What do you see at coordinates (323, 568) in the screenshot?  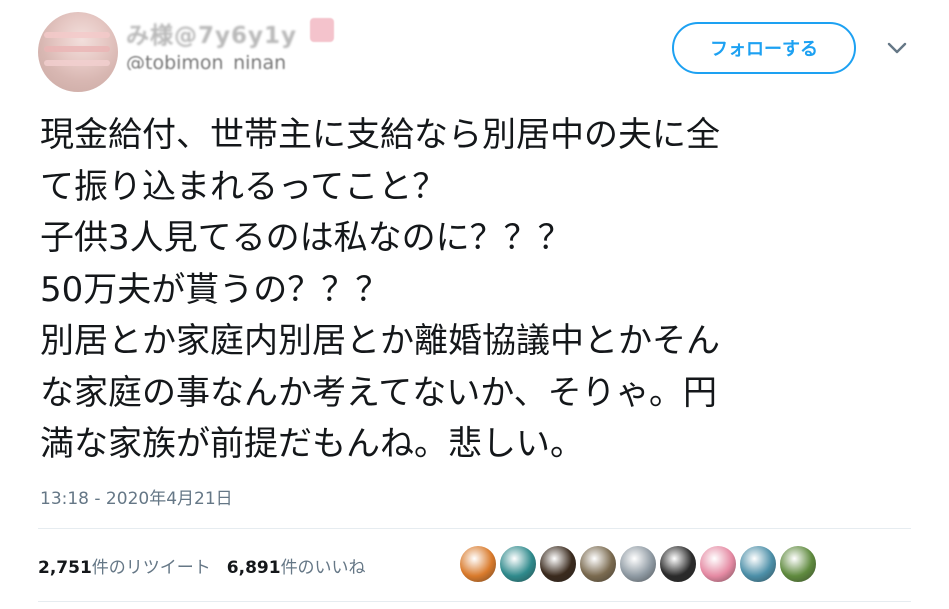 I see `likes-label: 件のいいね` at bounding box center [323, 568].